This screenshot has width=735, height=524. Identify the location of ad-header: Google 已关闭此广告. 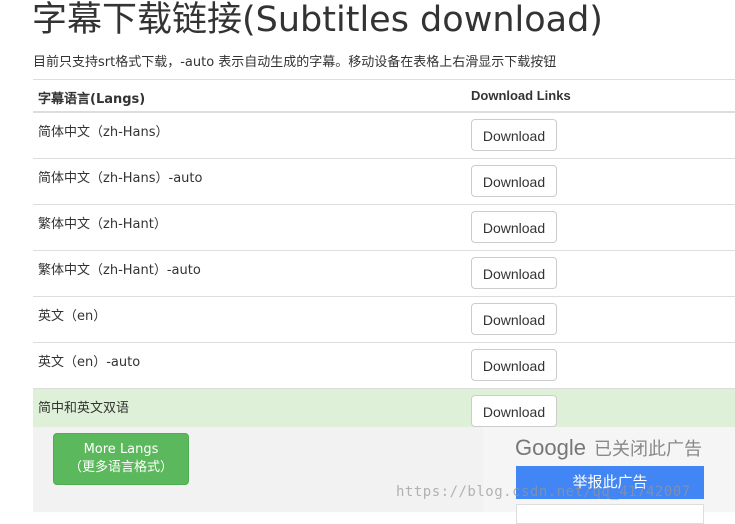
(608, 448).